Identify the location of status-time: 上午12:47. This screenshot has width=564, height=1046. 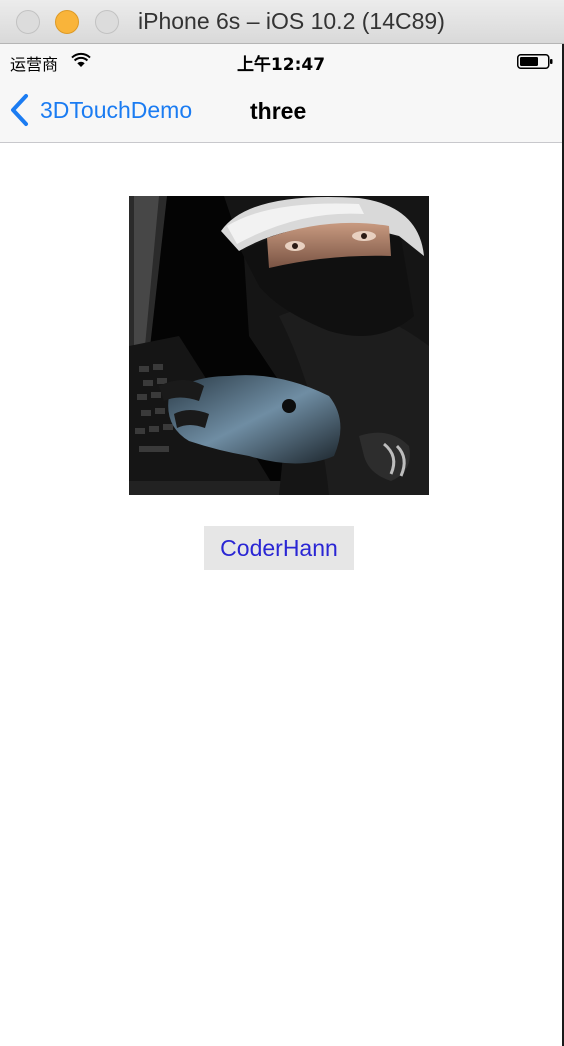
(281, 65).